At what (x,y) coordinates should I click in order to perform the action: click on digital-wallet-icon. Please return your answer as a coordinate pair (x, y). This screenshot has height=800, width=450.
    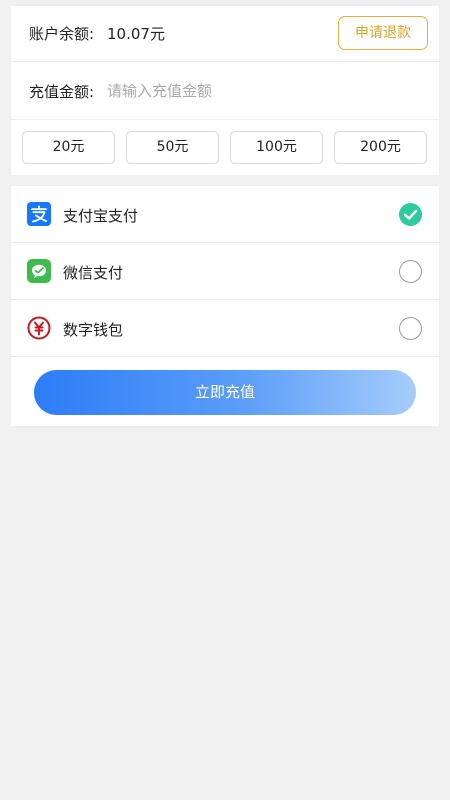
    Looking at the image, I should click on (39, 328).